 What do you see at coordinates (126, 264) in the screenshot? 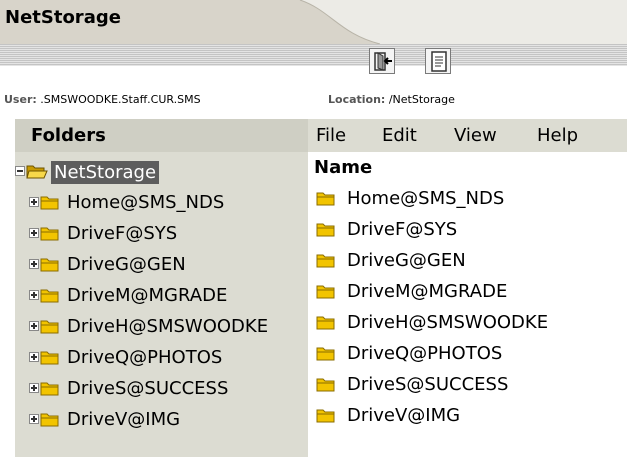
I see `tree-item-label: DriveG@GEN` at bounding box center [126, 264].